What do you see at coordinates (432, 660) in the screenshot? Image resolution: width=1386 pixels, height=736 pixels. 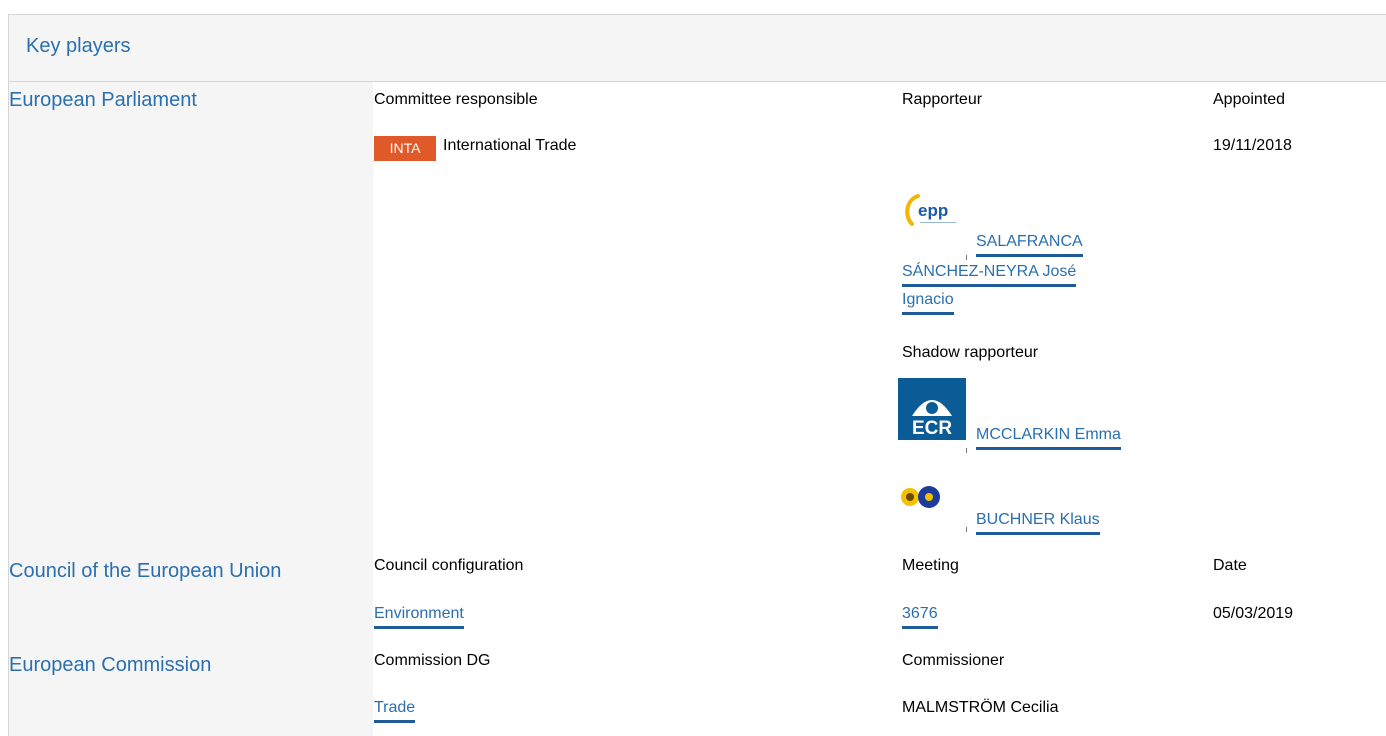 I see `commission-dg-header: Commission DG` at bounding box center [432, 660].